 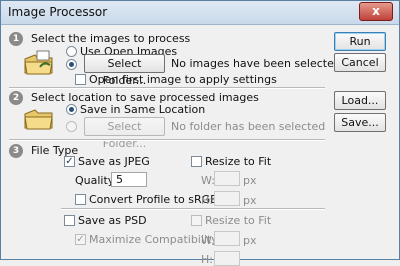 I want to click on jpeg-w-unit: px, so click(x=250, y=180).